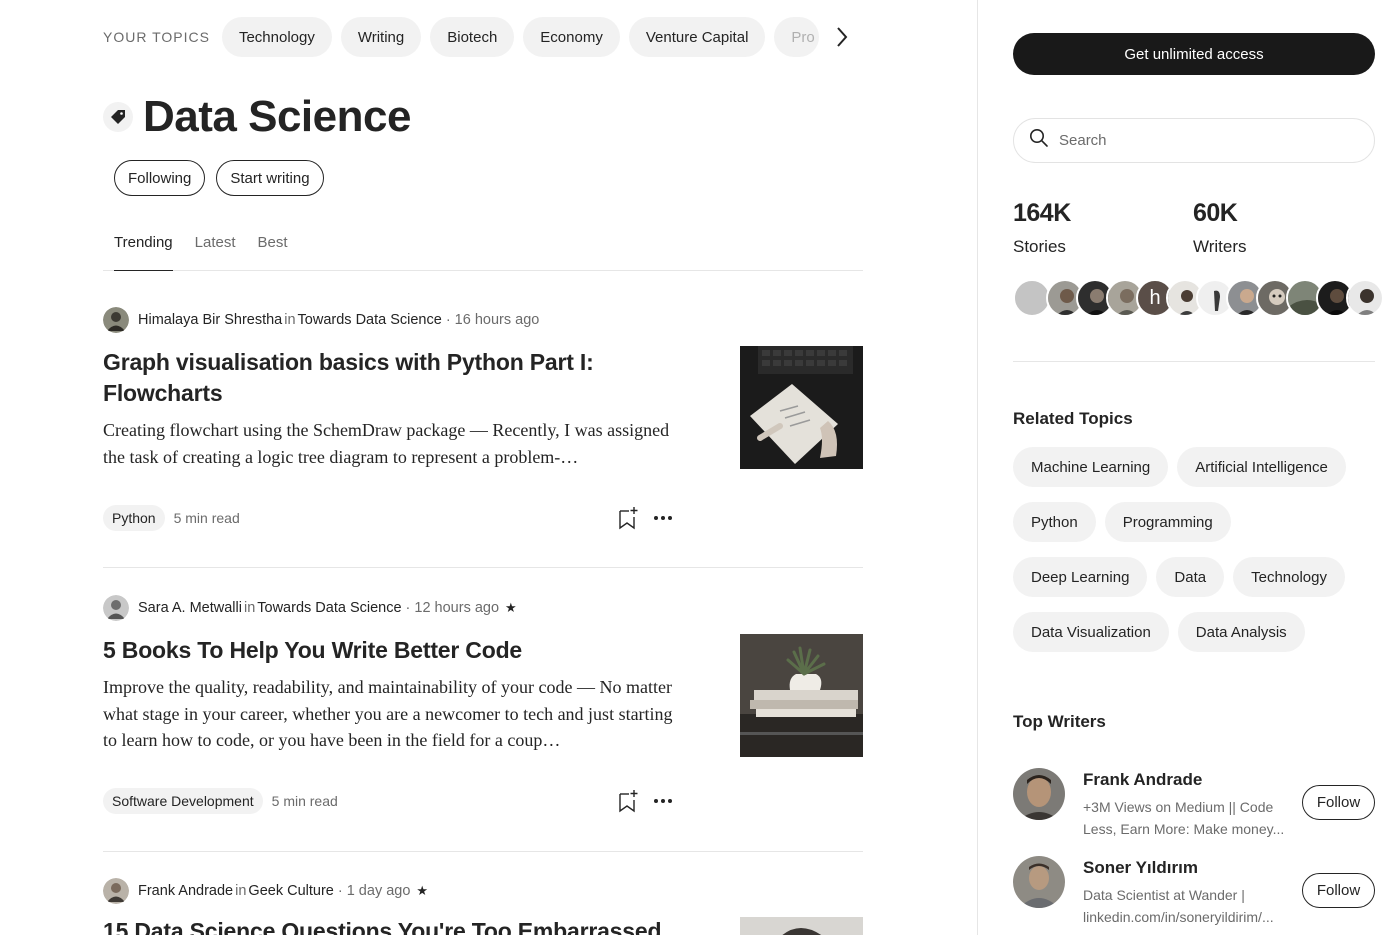  I want to click on author-name: Himalaya Bir Shrestha, so click(210, 320).